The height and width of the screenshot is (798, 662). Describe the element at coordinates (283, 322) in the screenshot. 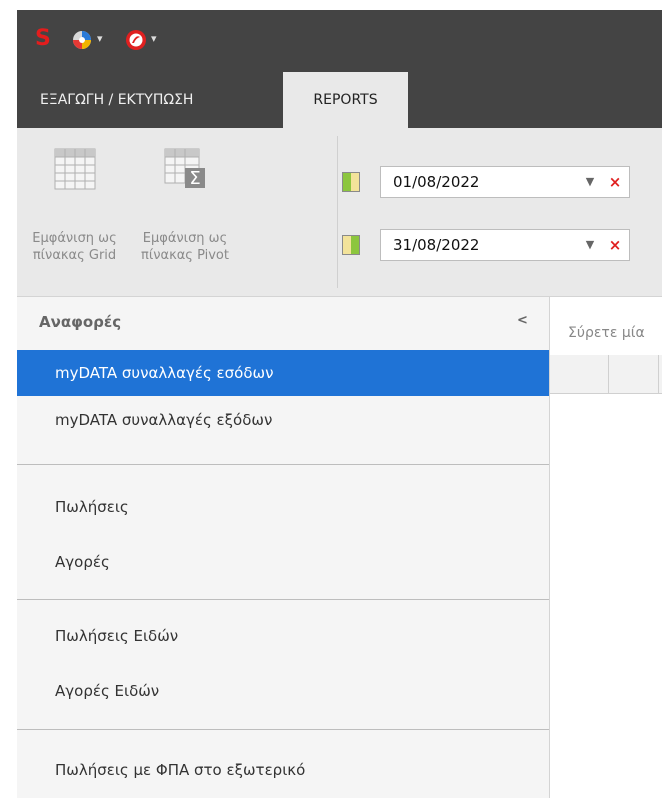

I see `reports-panel-header: Αναφορές <` at that location.